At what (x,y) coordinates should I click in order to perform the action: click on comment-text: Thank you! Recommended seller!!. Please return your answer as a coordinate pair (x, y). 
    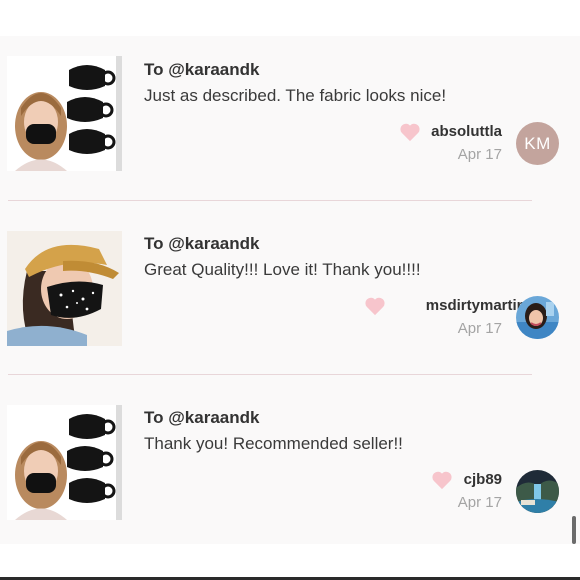
    Looking at the image, I should click on (273, 443).